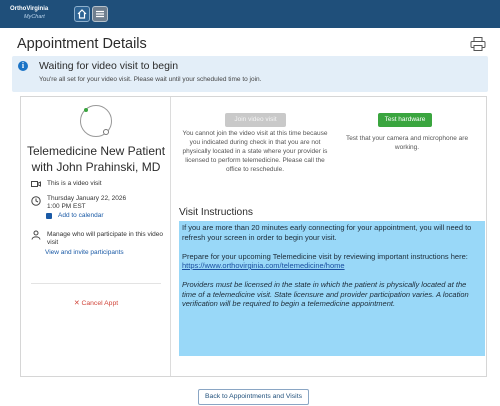  What do you see at coordinates (66, 206) in the screenshot?
I see `visit-time: 1:00 PM EST` at bounding box center [66, 206].